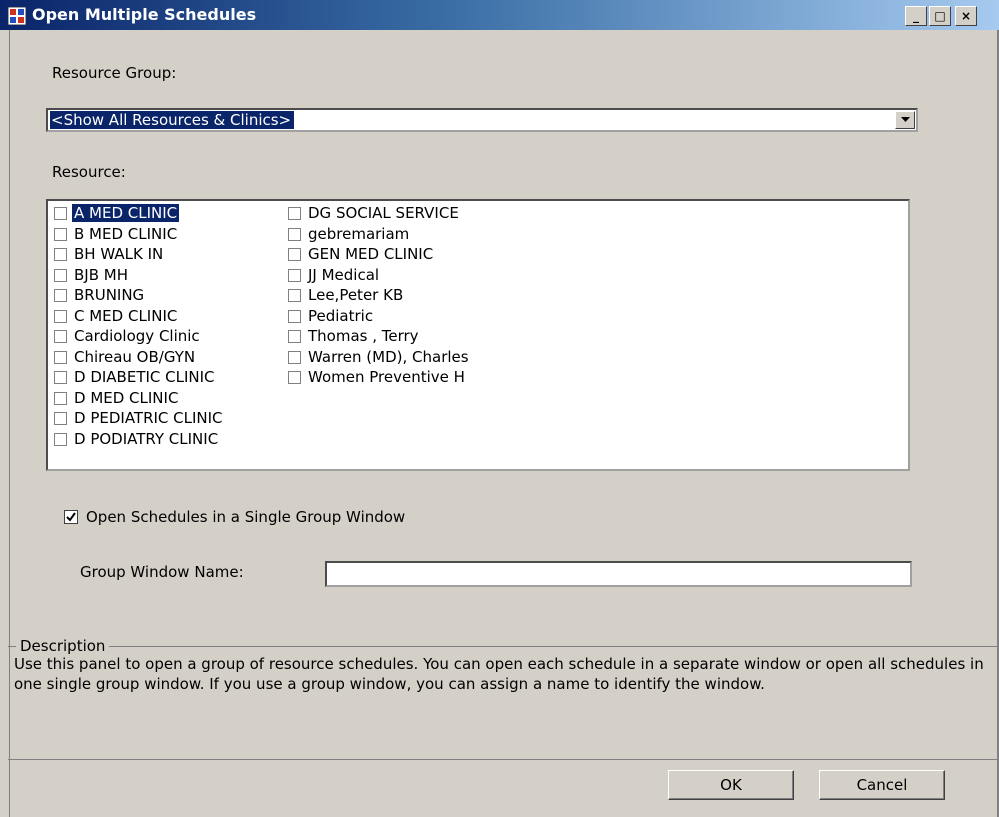  What do you see at coordinates (126, 233) in the screenshot?
I see `list-item-label: B MED CLINIC` at bounding box center [126, 233].